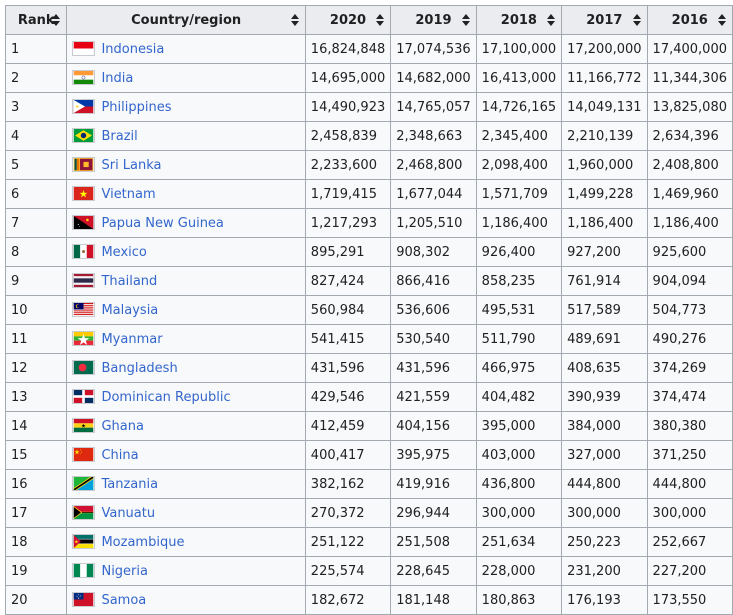 This screenshot has height=615, width=733. What do you see at coordinates (36, 368) in the screenshot?
I see `rank-cell: 12` at bounding box center [36, 368].